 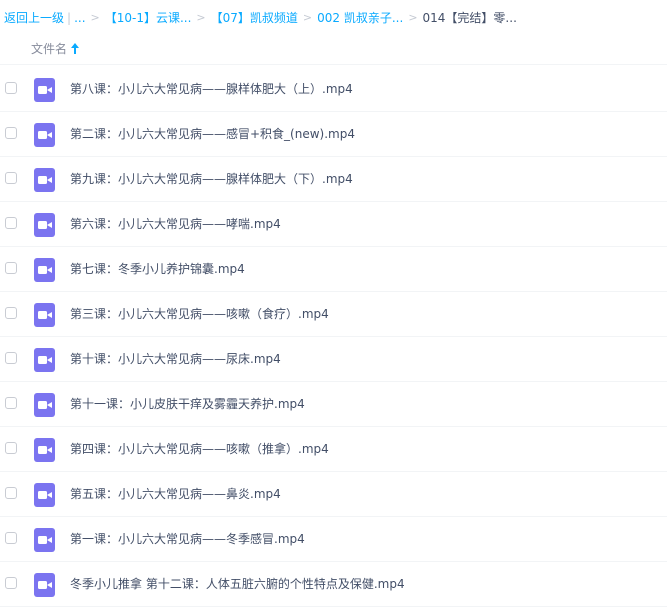 I want to click on file-name: 第十一课：小儿皮肤干痒及雾霾天养护.mp4, so click(x=187, y=404).